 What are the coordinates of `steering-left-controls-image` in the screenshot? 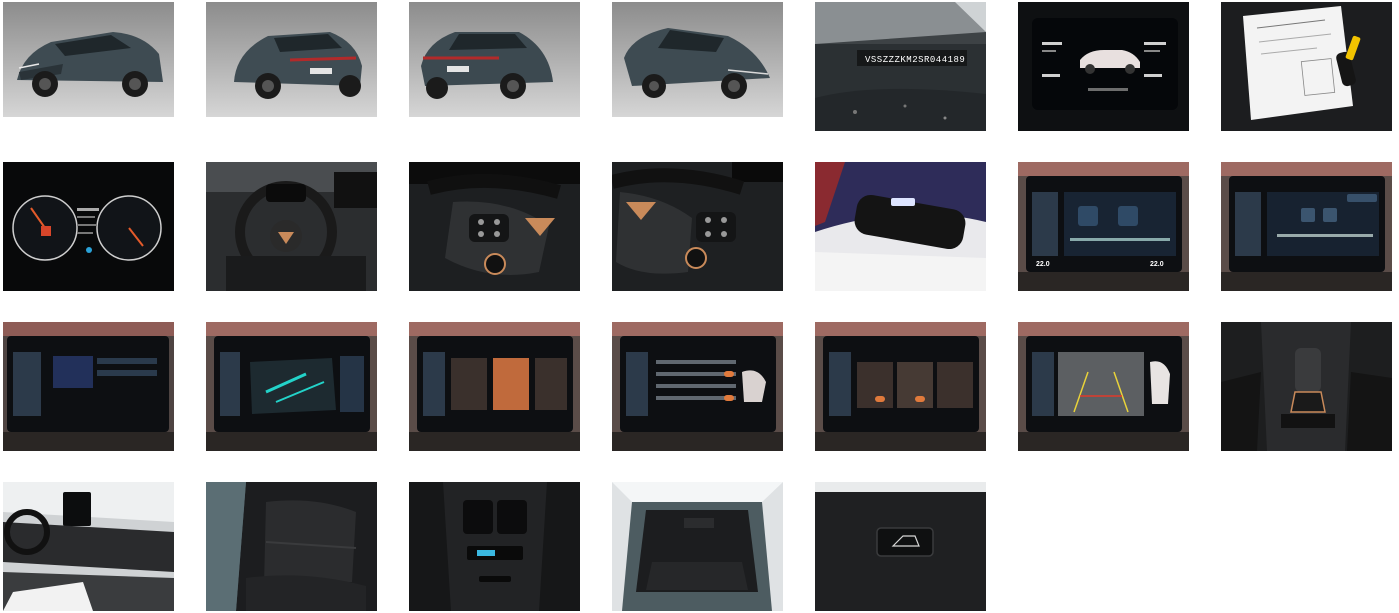 It's located at (494, 226).